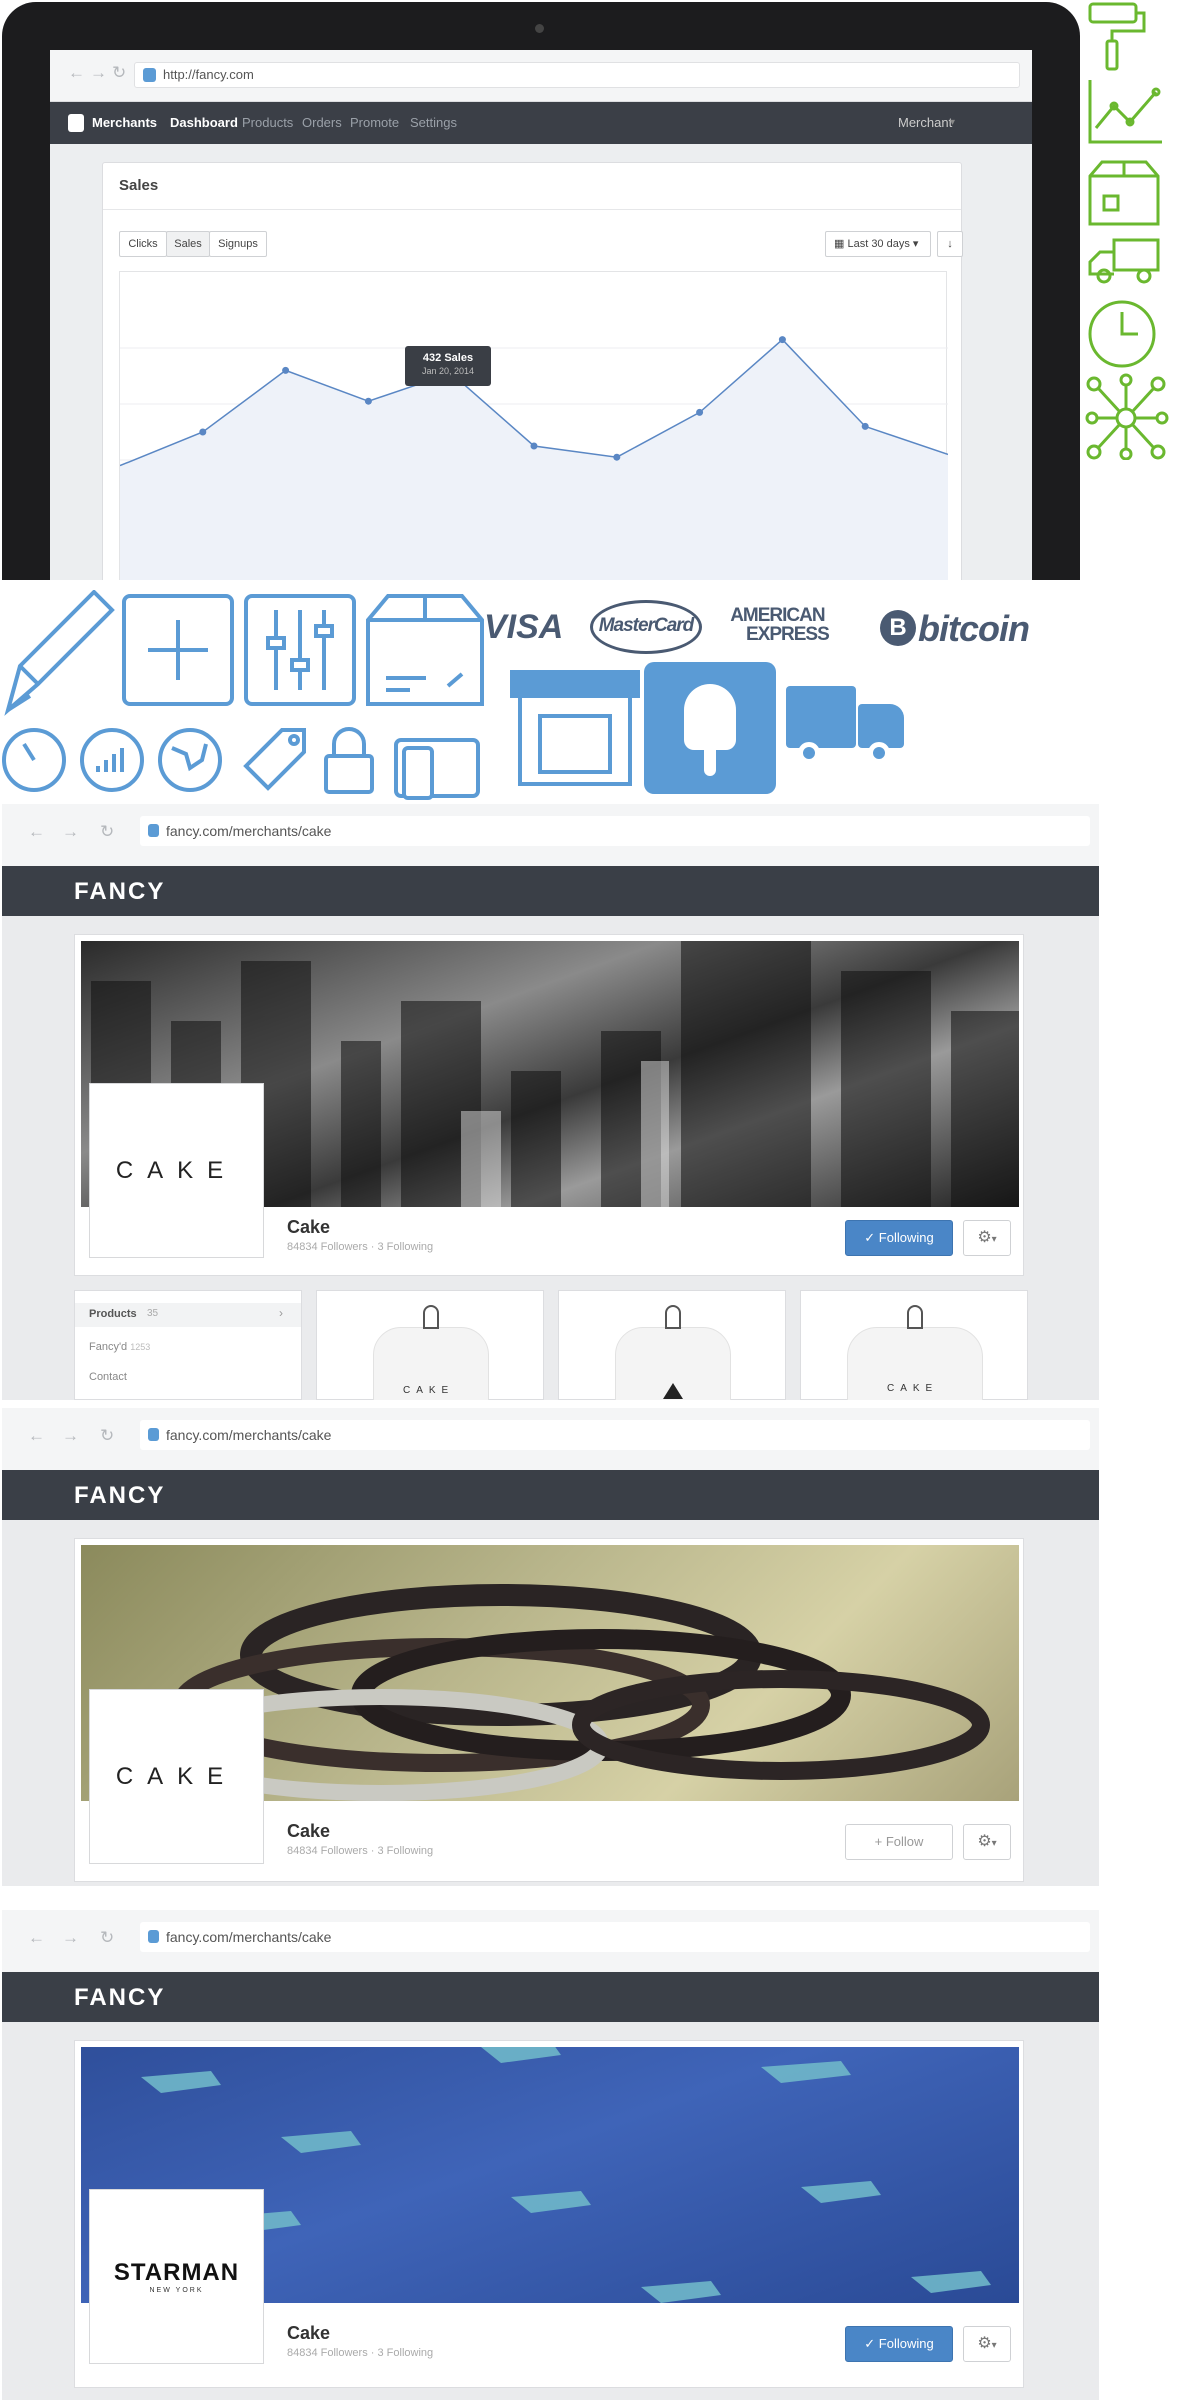 The image size is (1200, 2400). What do you see at coordinates (108, 1377) in the screenshot?
I see `sidebar-item-contact: Contact` at bounding box center [108, 1377].